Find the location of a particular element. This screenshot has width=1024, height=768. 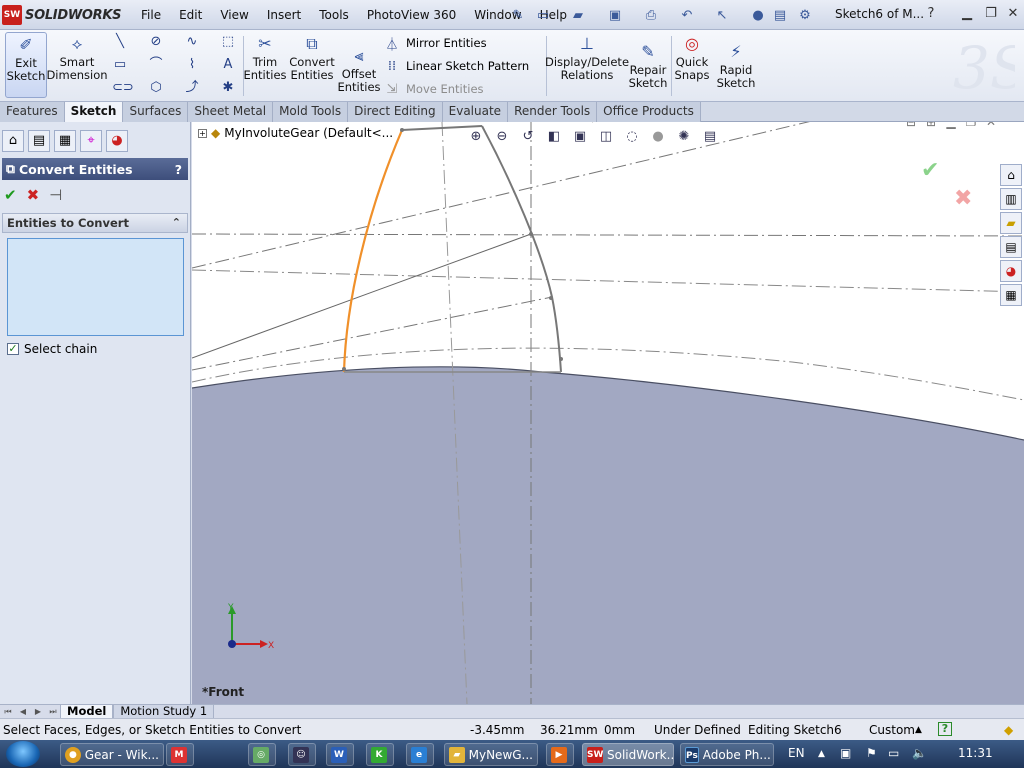

cancel-x-icon: ✖ is located at coordinates (33, 195).